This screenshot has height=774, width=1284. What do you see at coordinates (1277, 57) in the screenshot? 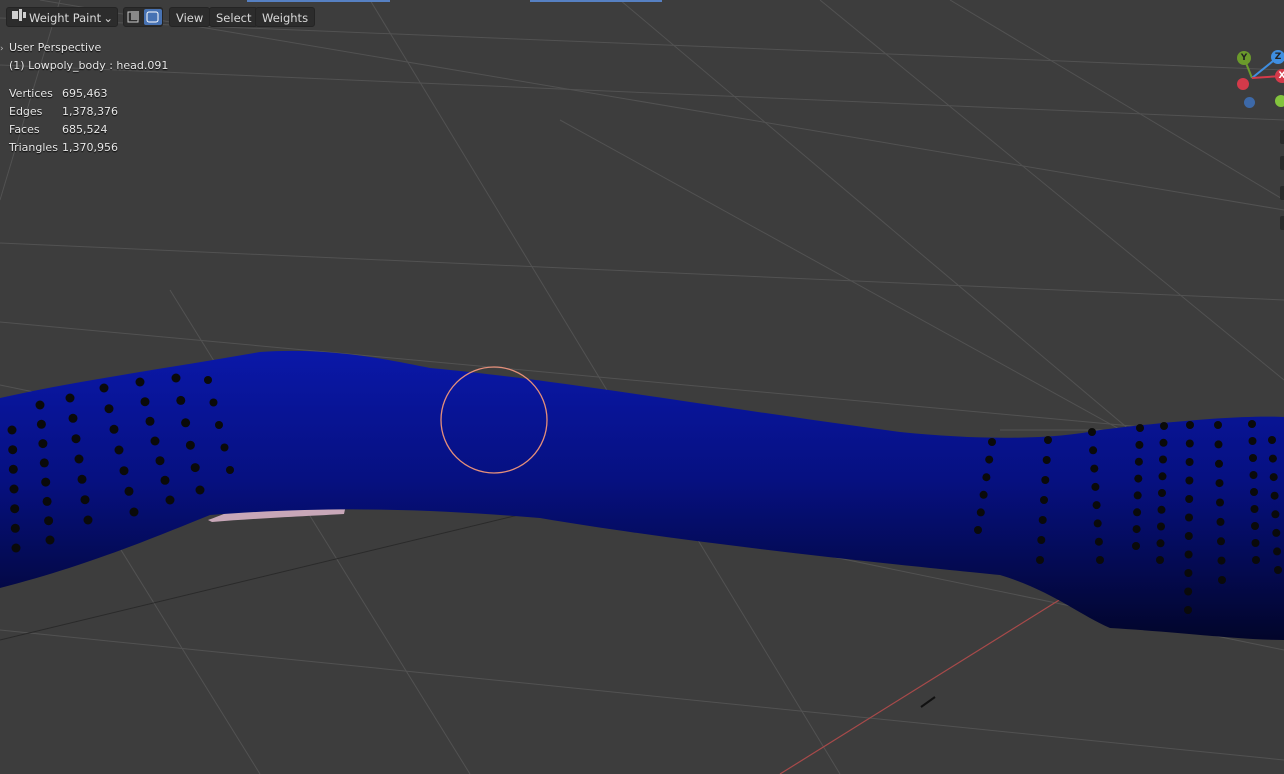
I see `gizmo-z-axis: Z` at bounding box center [1277, 57].